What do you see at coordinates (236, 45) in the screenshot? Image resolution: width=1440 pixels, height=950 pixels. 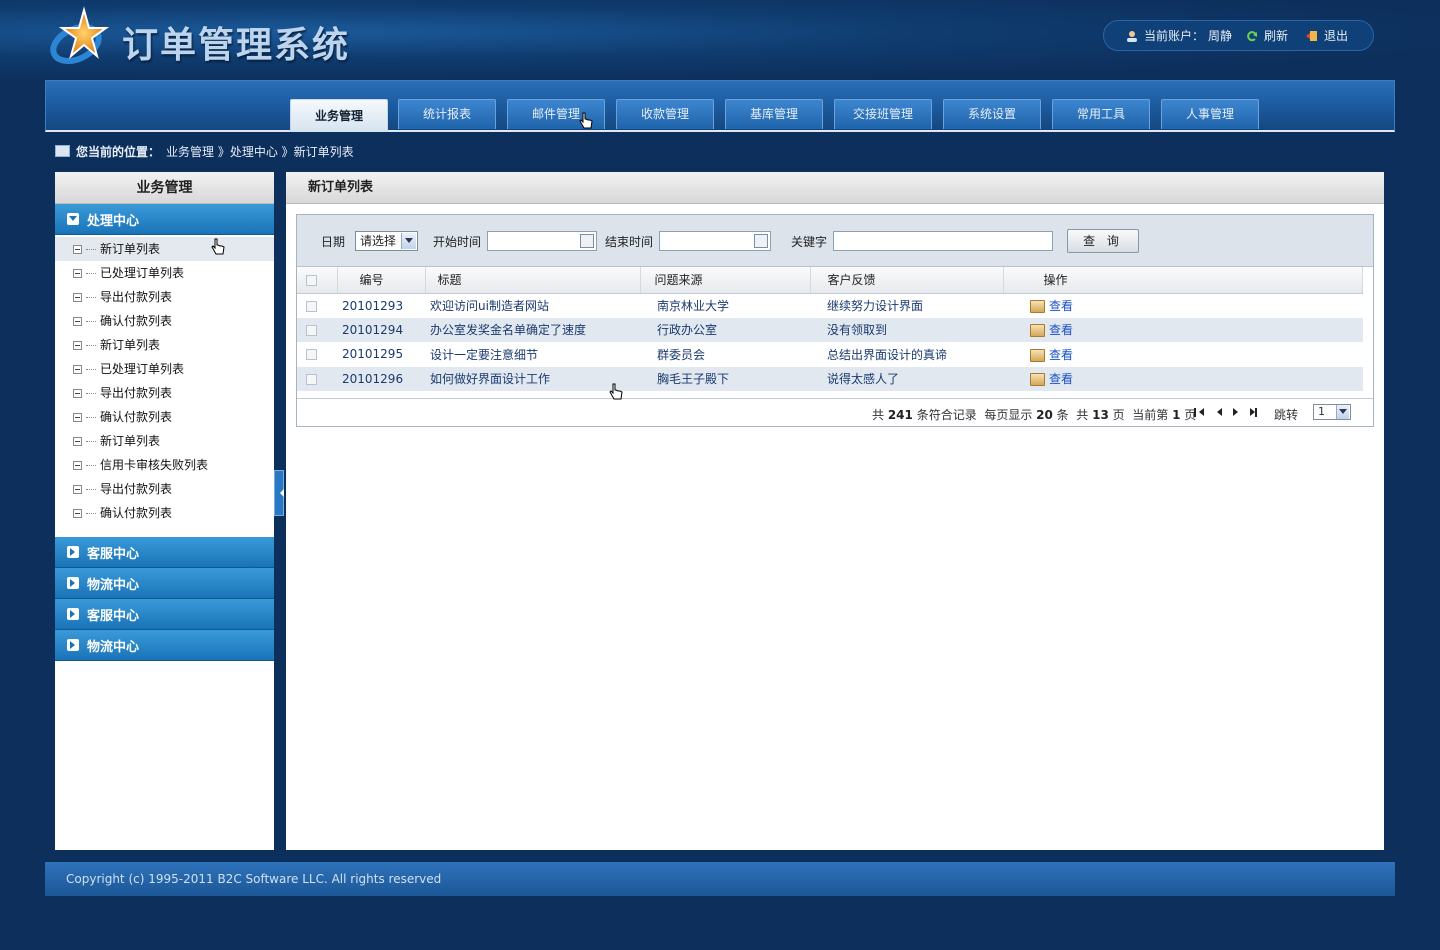 I see `app-title: 订单管理系统` at bounding box center [236, 45].